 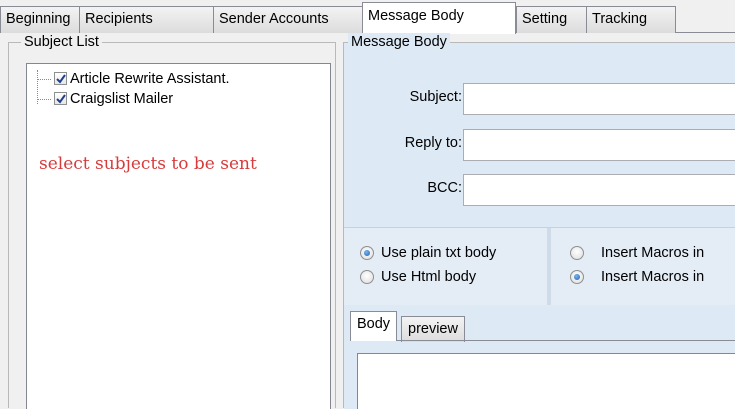 What do you see at coordinates (433, 329) in the screenshot?
I see `tab-preview: preview` at bounding box center [433, 329].